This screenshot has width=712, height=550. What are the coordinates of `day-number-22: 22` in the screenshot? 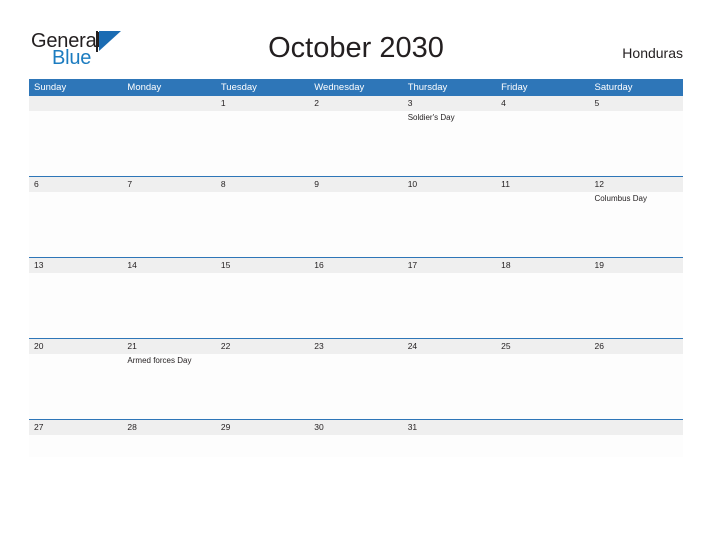 It's located at (262, 346).